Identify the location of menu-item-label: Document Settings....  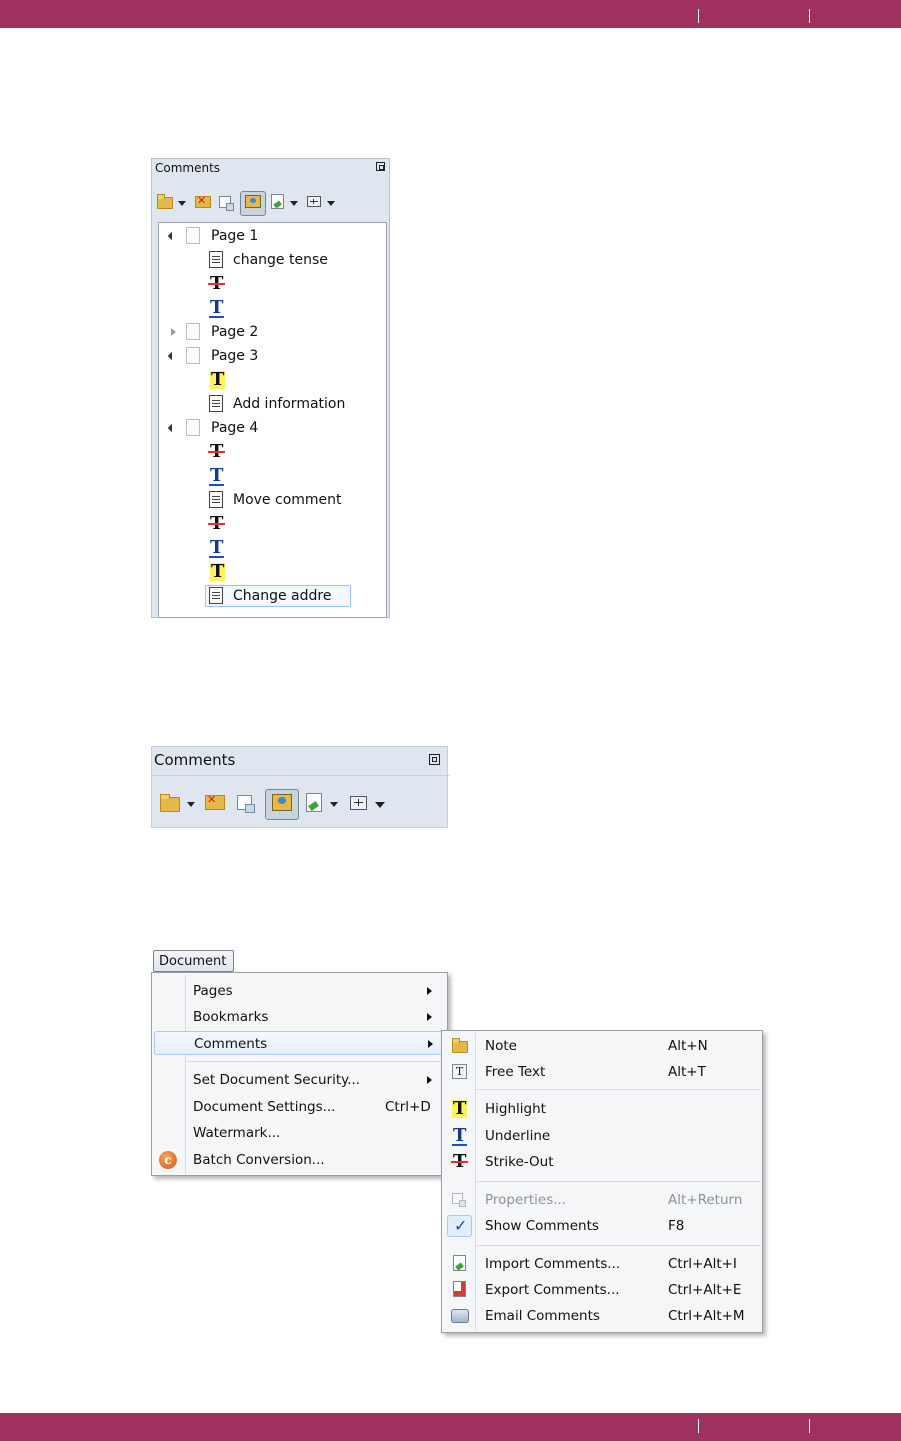
(264, 1107).